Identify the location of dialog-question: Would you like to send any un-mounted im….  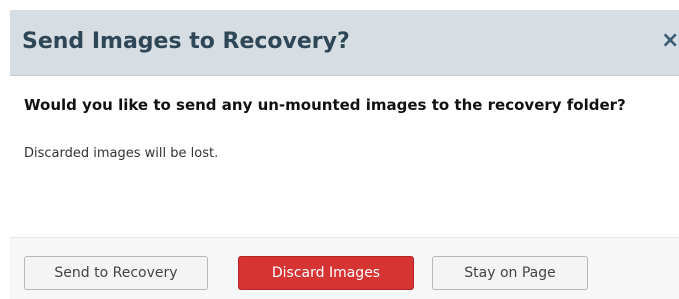
(325, 105).